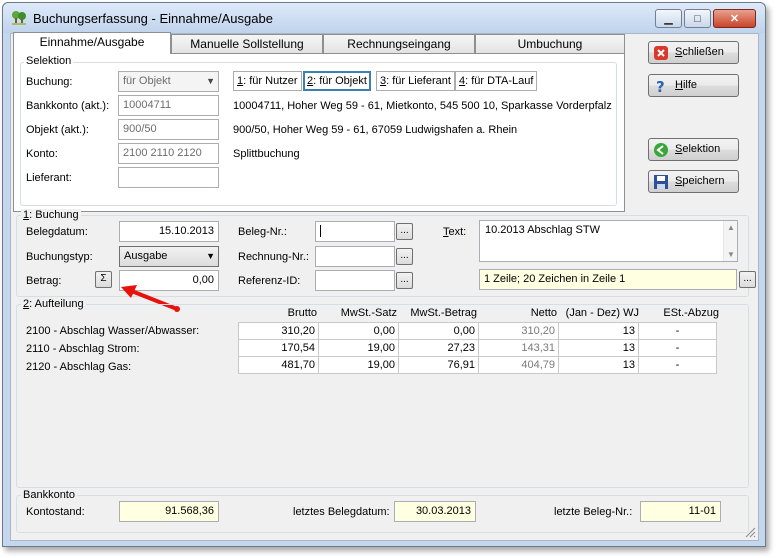 The height and width of the screenshot is (558, 777). What do you see at coordinates (496, 81) in the screenshot?
I see `option-fuer-dta-lauf: 4: für DTA-Lauf` at bounding box center [496, 81].